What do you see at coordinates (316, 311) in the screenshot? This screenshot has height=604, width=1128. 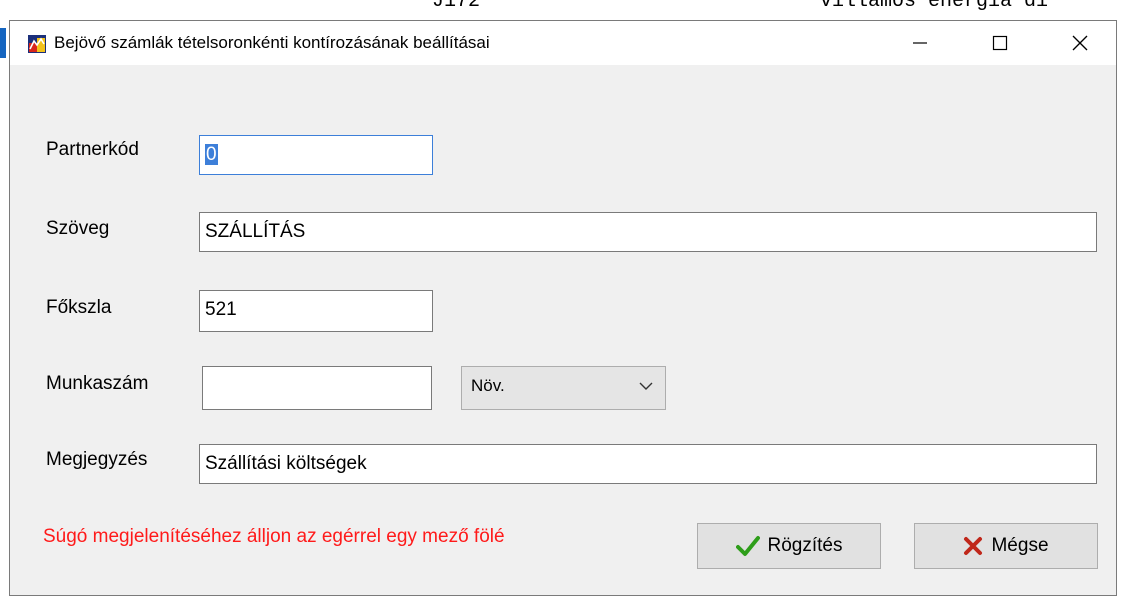 I see `fokszla-input: 521` at bounding box center [316, 311].